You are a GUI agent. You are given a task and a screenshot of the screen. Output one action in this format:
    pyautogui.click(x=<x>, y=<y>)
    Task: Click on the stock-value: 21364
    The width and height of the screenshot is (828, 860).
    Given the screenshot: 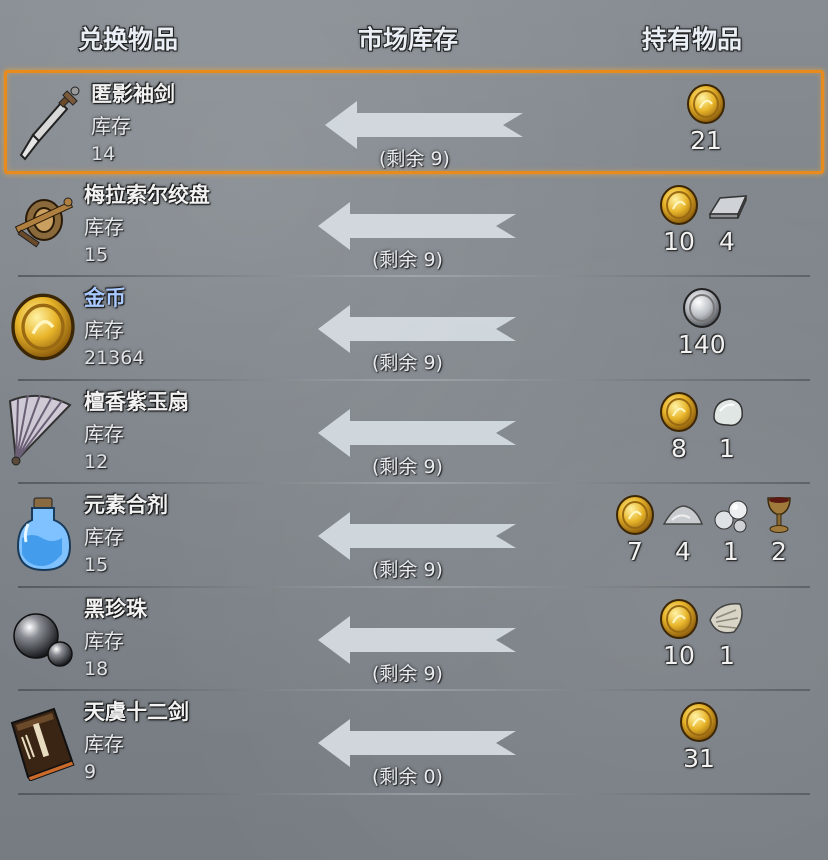 What is the action you would take?
    pyautogui.click(x=114, y=358)
    